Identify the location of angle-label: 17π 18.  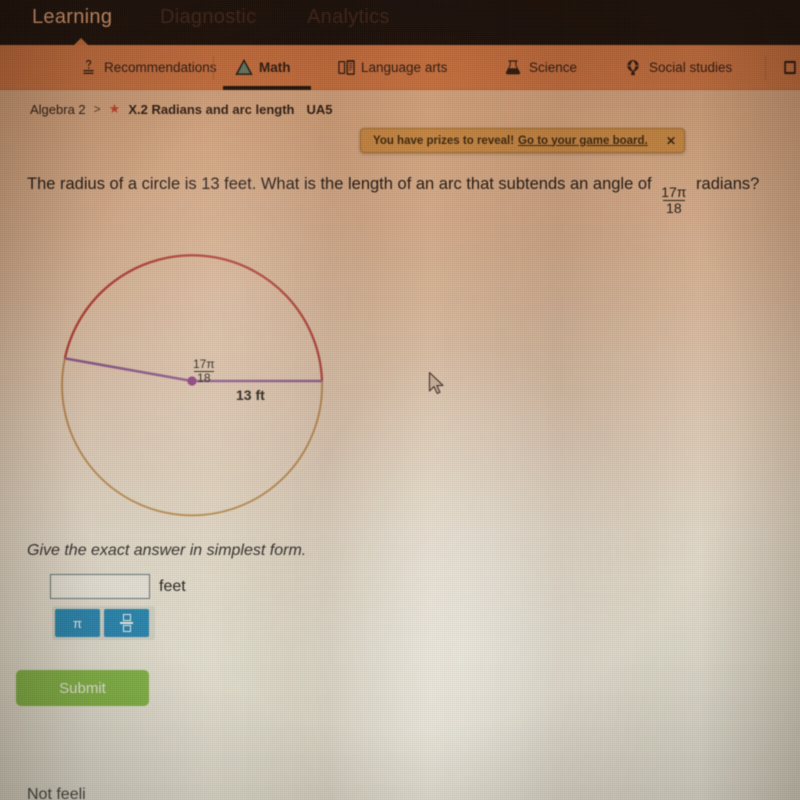
(204, 367).